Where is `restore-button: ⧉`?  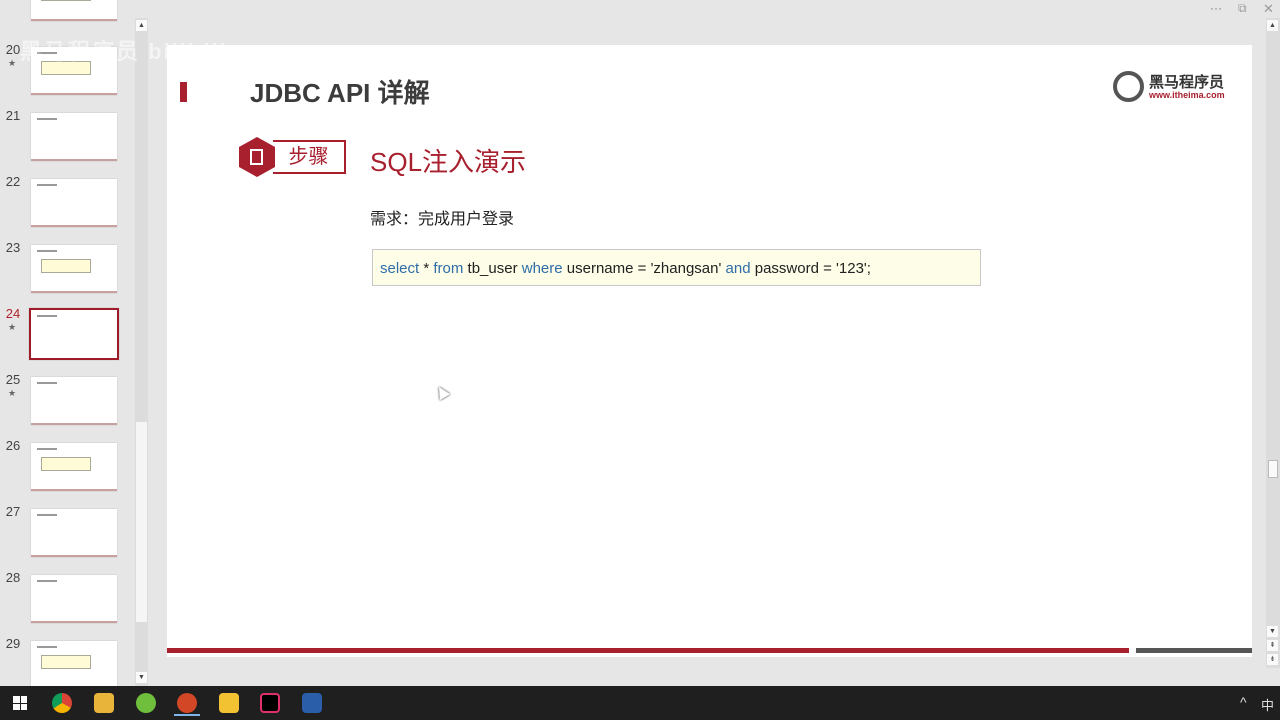 restore-button: ⧉ is located at coordinates (1242, 8).